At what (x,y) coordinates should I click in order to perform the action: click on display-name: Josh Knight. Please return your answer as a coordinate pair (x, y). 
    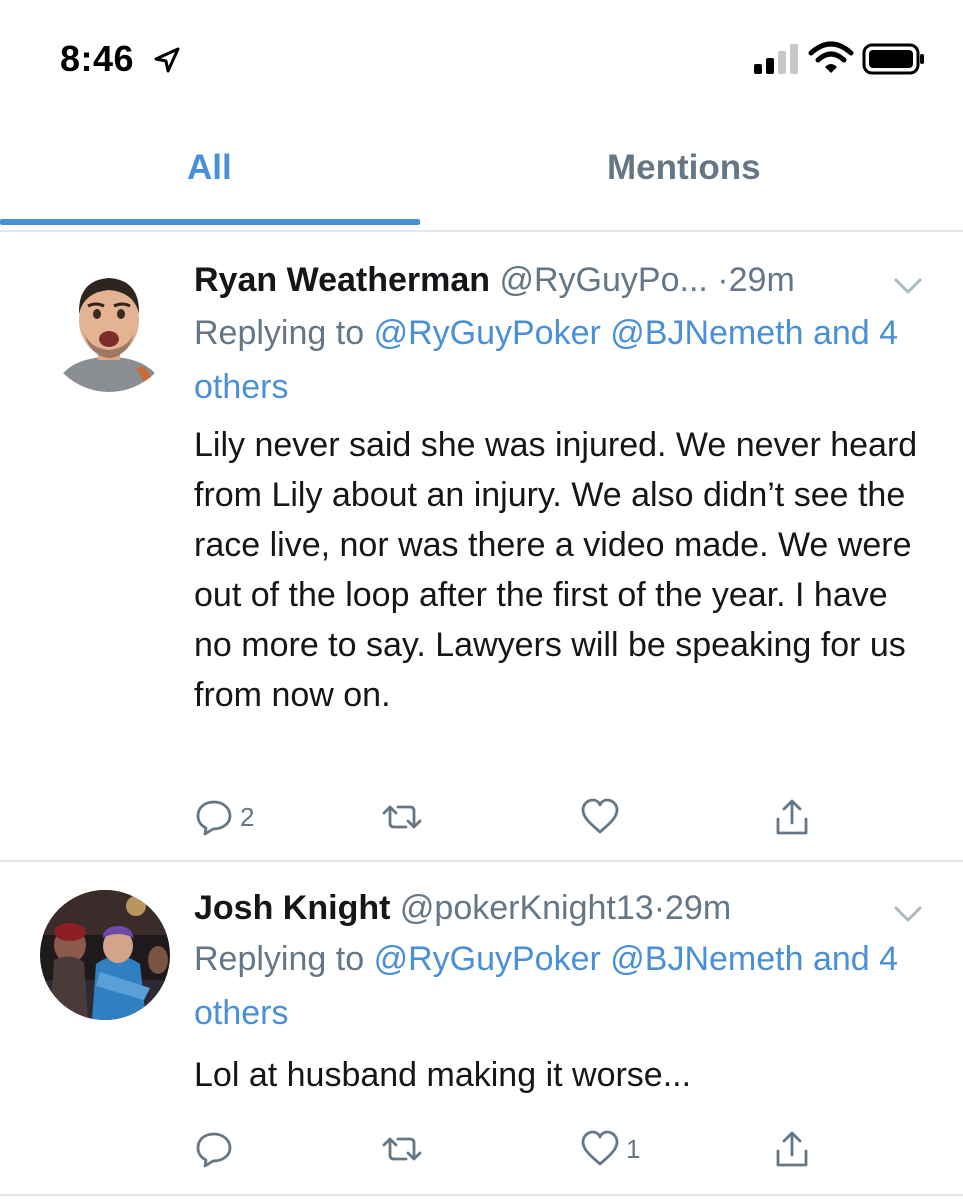
    Looking at the image, I should click on (292, 908).